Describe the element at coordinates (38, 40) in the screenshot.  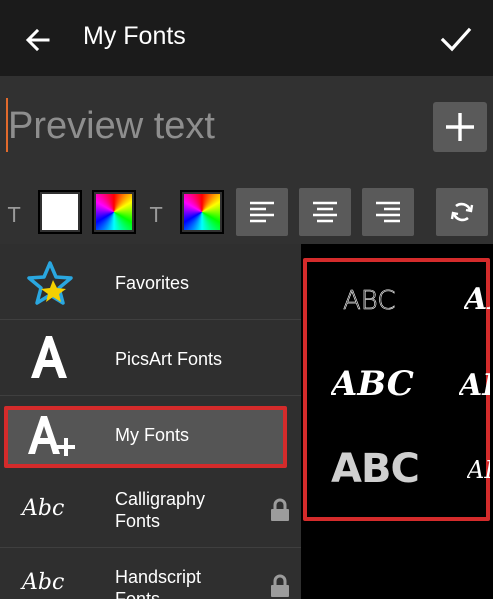
I see `back-arrow-icon` at that location.